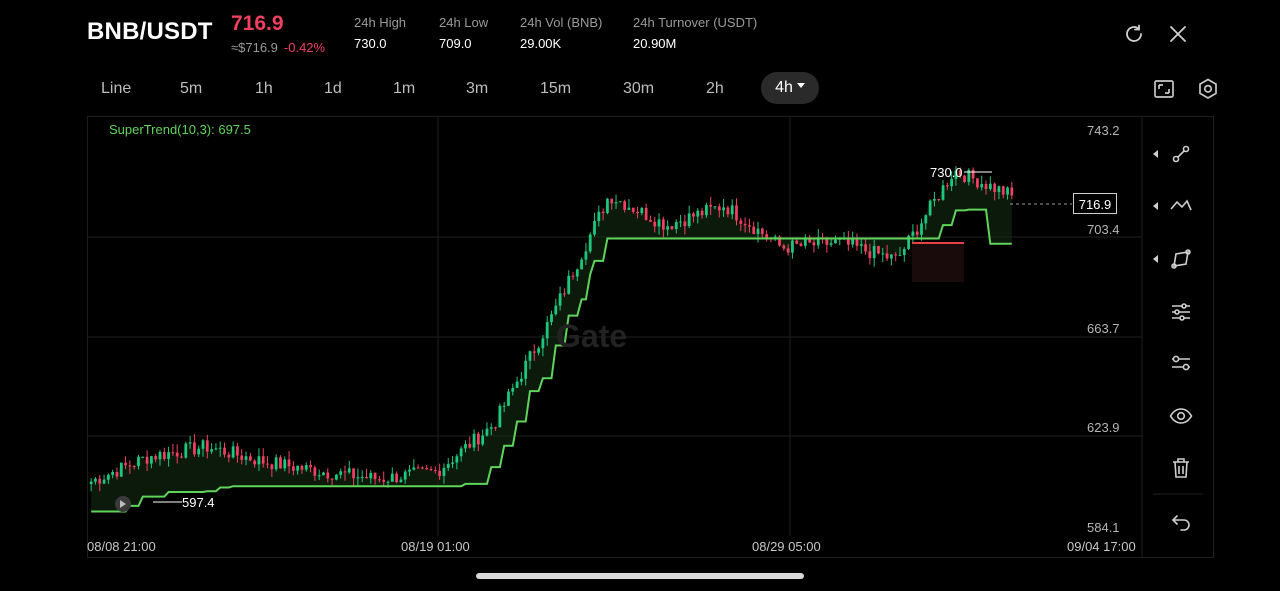 The image size is (1280, 591). What do you see at coordinates (333, 89) in the screenshot?
I see `tab-1d: 1d` at bounding box center [333, 89].